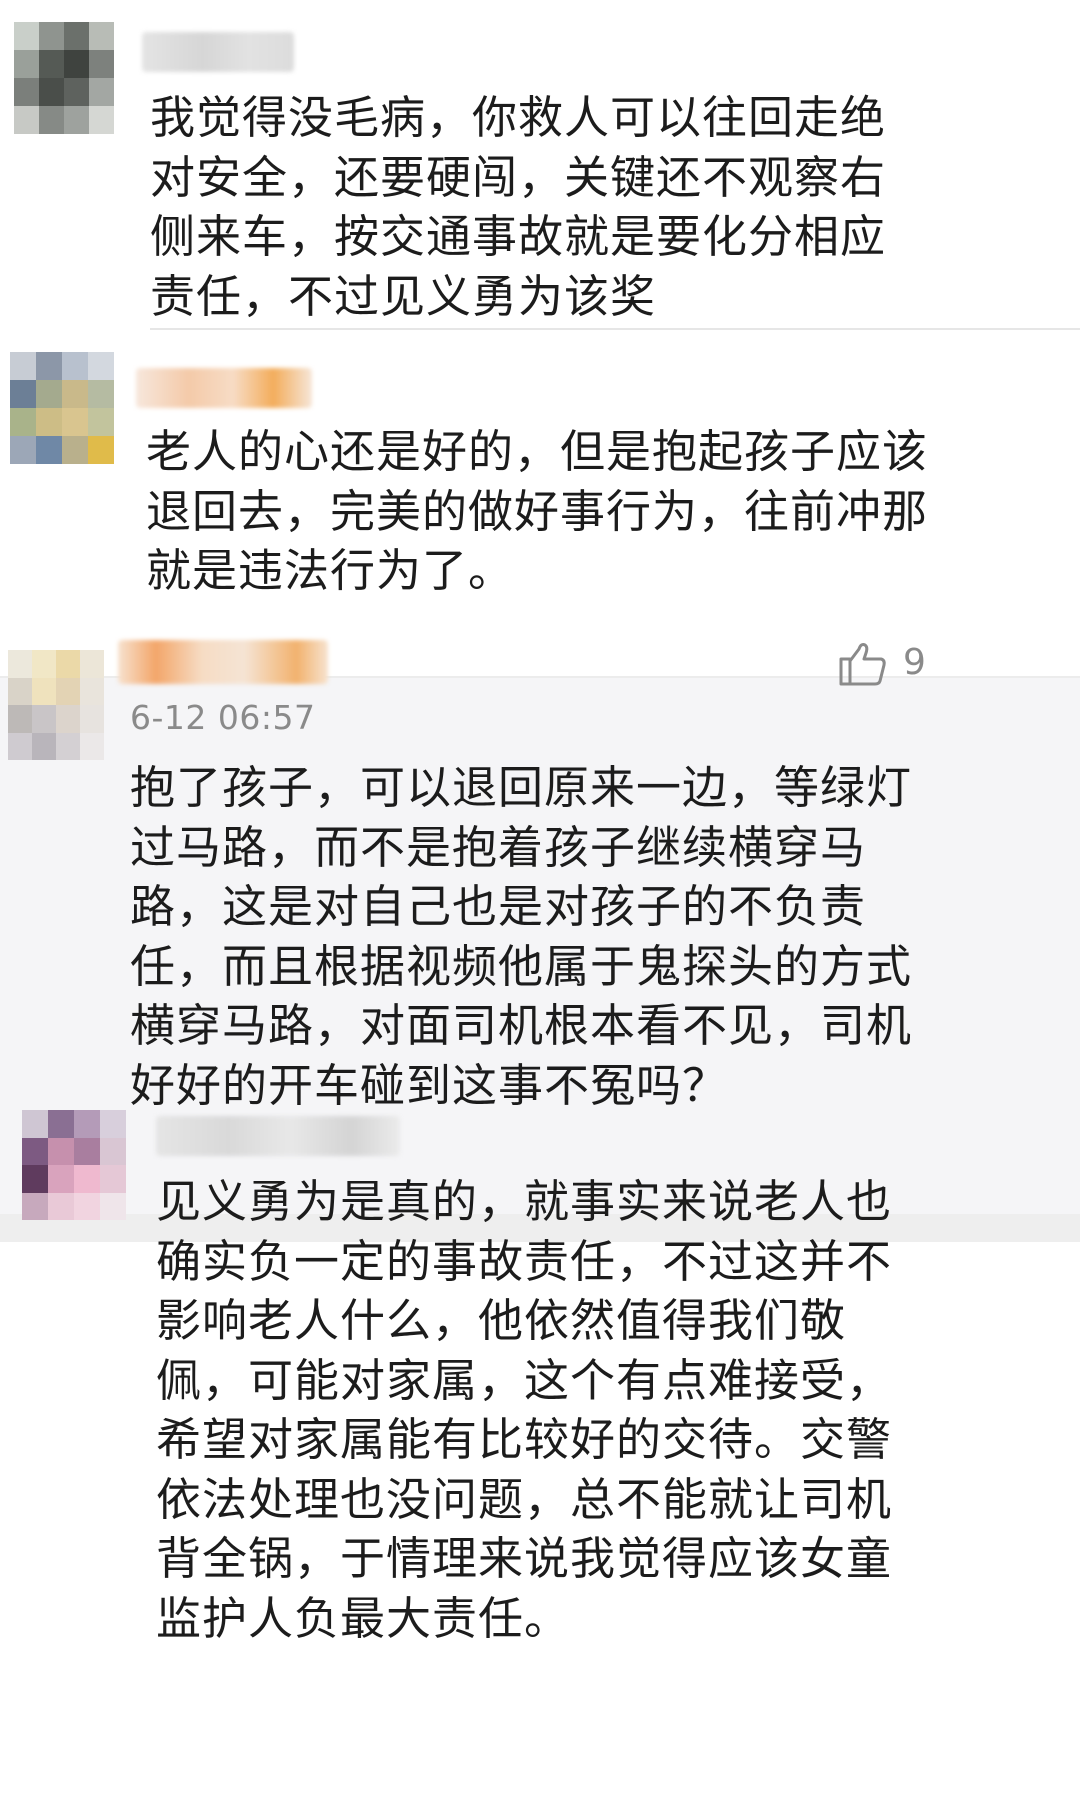 The image size is (1080, 1796). I want to click on divider, so click(615, 329).